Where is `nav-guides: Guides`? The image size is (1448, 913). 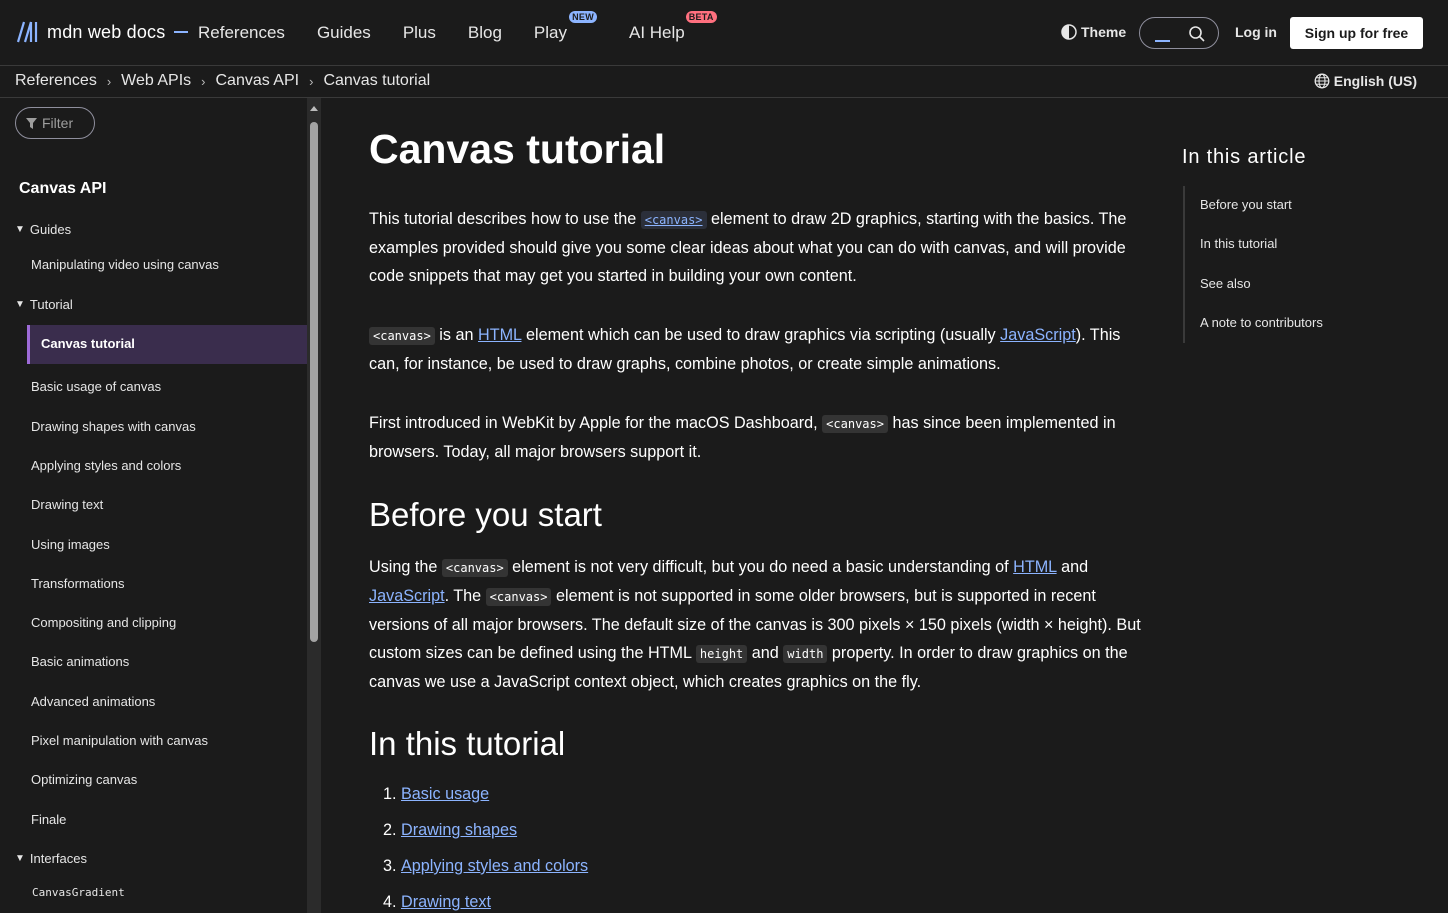 nav-guides: Guides is located at coordinates (344, 33).